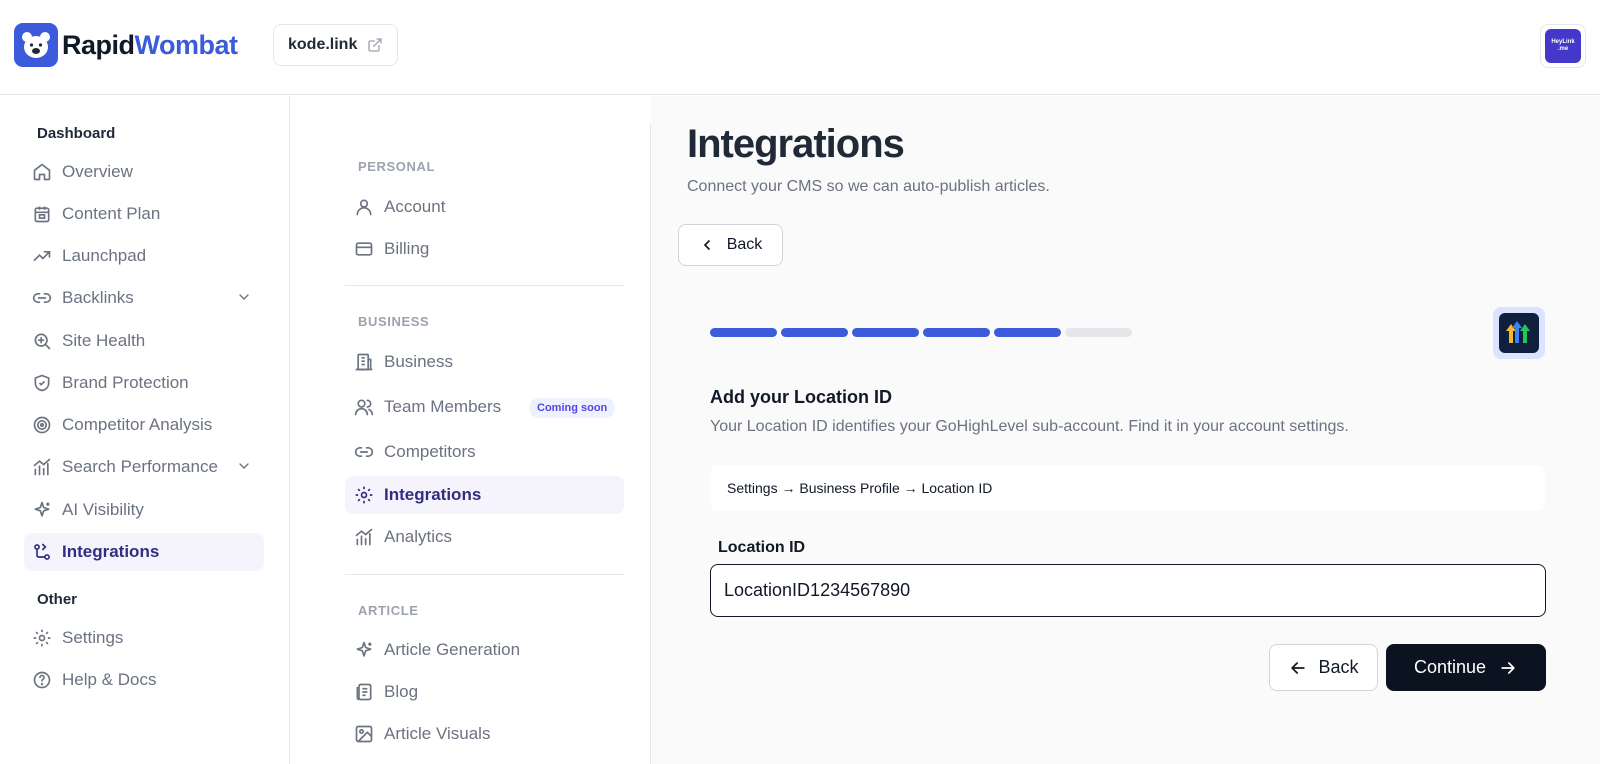 The image size is (1600, 764). I want to click on sidebar-item-help-docs: Help & Docs, so click(144, 680).